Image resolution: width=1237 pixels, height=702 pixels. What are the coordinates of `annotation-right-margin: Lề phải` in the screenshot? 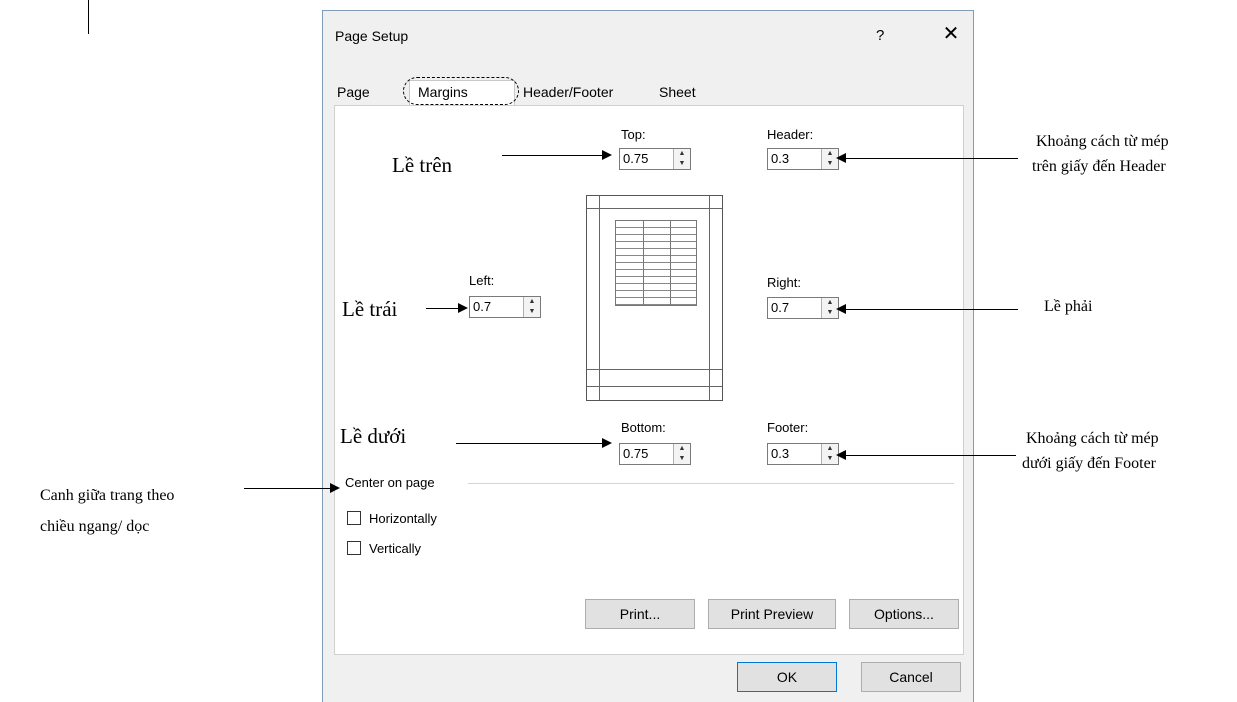 It's located at (1068, 306).